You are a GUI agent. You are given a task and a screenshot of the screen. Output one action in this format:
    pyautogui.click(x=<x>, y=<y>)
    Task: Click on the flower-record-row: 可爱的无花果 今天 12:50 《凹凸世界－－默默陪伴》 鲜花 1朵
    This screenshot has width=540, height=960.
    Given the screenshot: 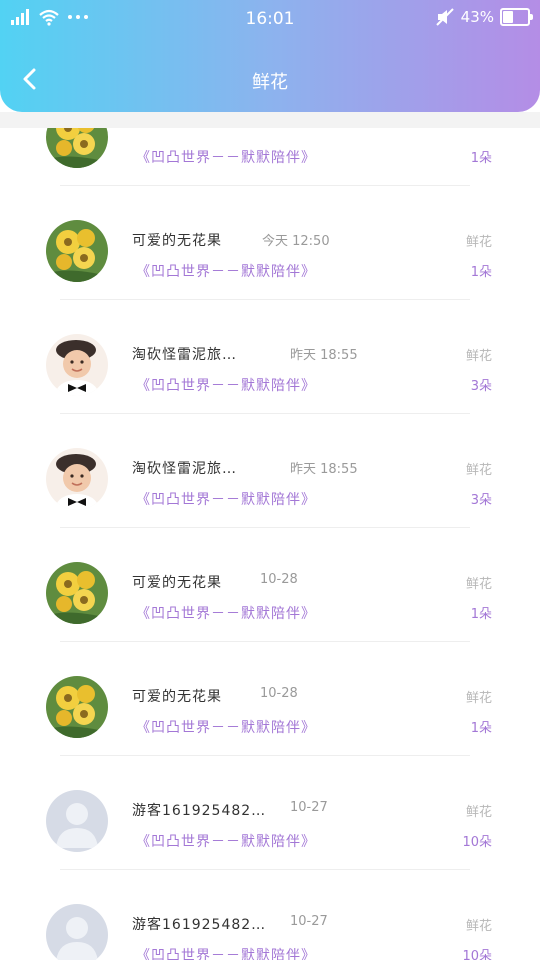 What is the action you would take?
    pyautogui.click(x=270, y=243)
    